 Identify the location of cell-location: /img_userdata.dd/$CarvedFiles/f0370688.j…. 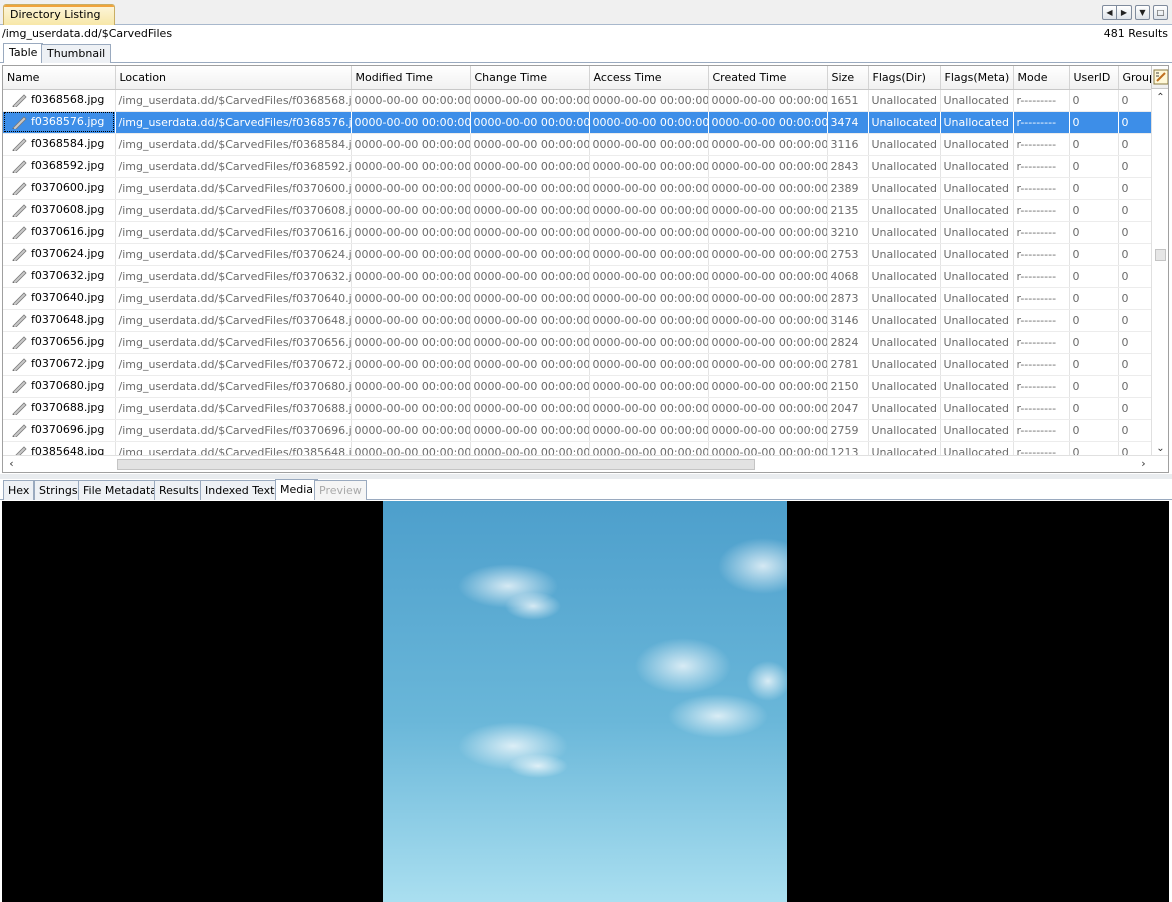
(233, 408).